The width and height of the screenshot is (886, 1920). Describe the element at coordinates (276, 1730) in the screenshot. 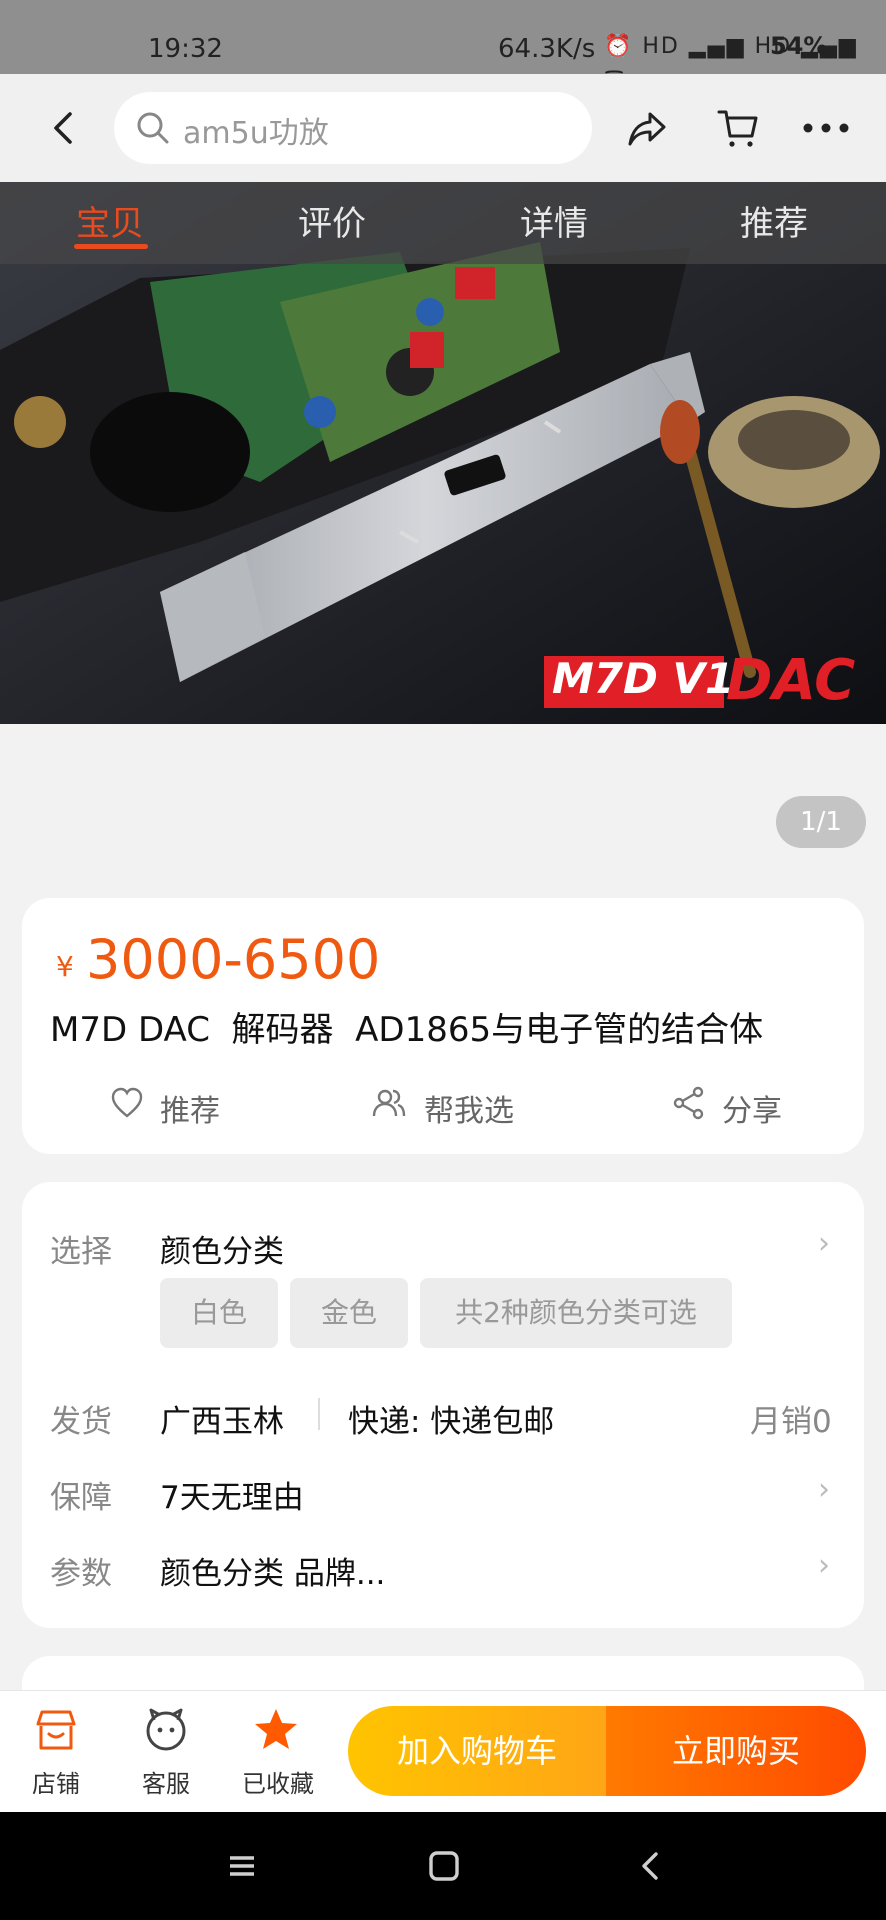

I see `star-icon` at that location.